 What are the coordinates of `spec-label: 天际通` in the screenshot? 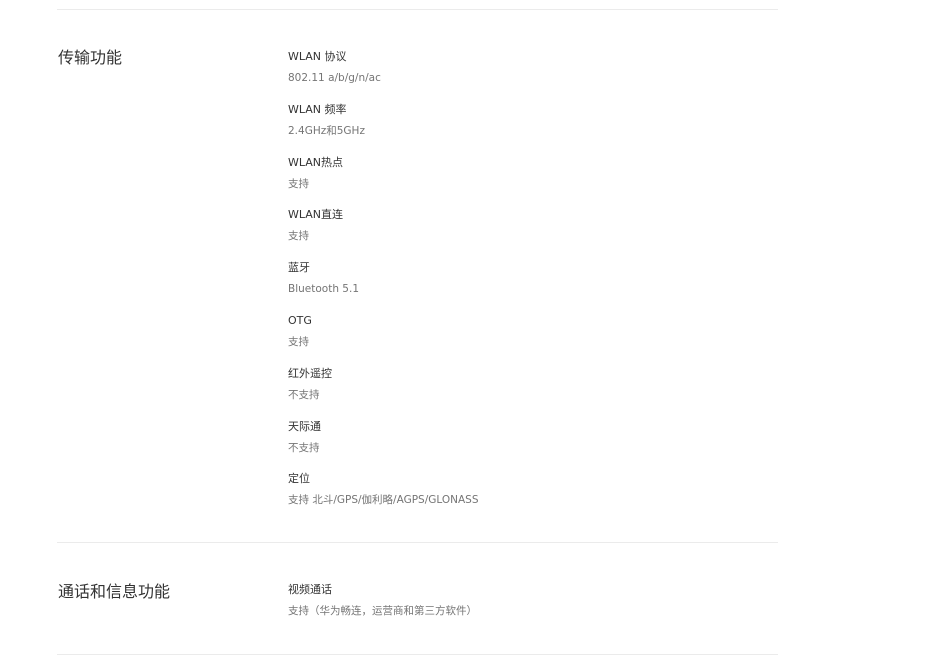 It's located at (304, 426).